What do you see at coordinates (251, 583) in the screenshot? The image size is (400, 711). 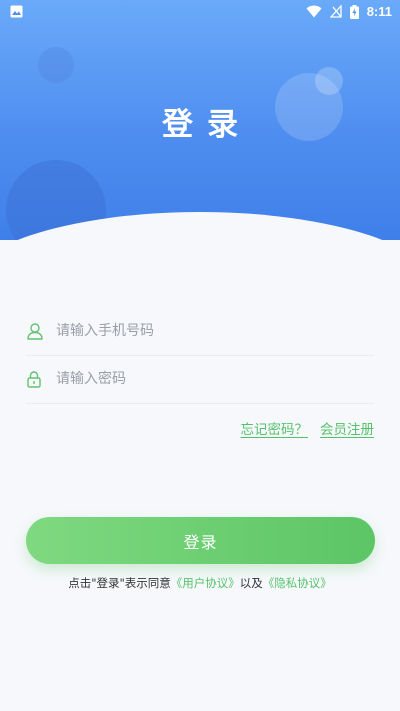 I see `agreement-middle: 以及` at bounding box center [251, 583].